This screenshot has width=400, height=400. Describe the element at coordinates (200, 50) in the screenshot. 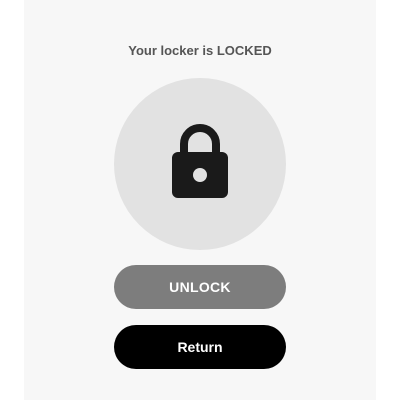

I see `page-title: Your locker is LOCKED` at that location.